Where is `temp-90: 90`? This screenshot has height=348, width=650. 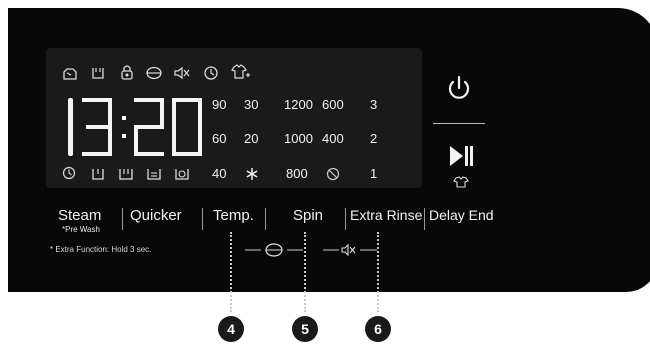 temp-90: 90 is located at coordinates (219, 104).